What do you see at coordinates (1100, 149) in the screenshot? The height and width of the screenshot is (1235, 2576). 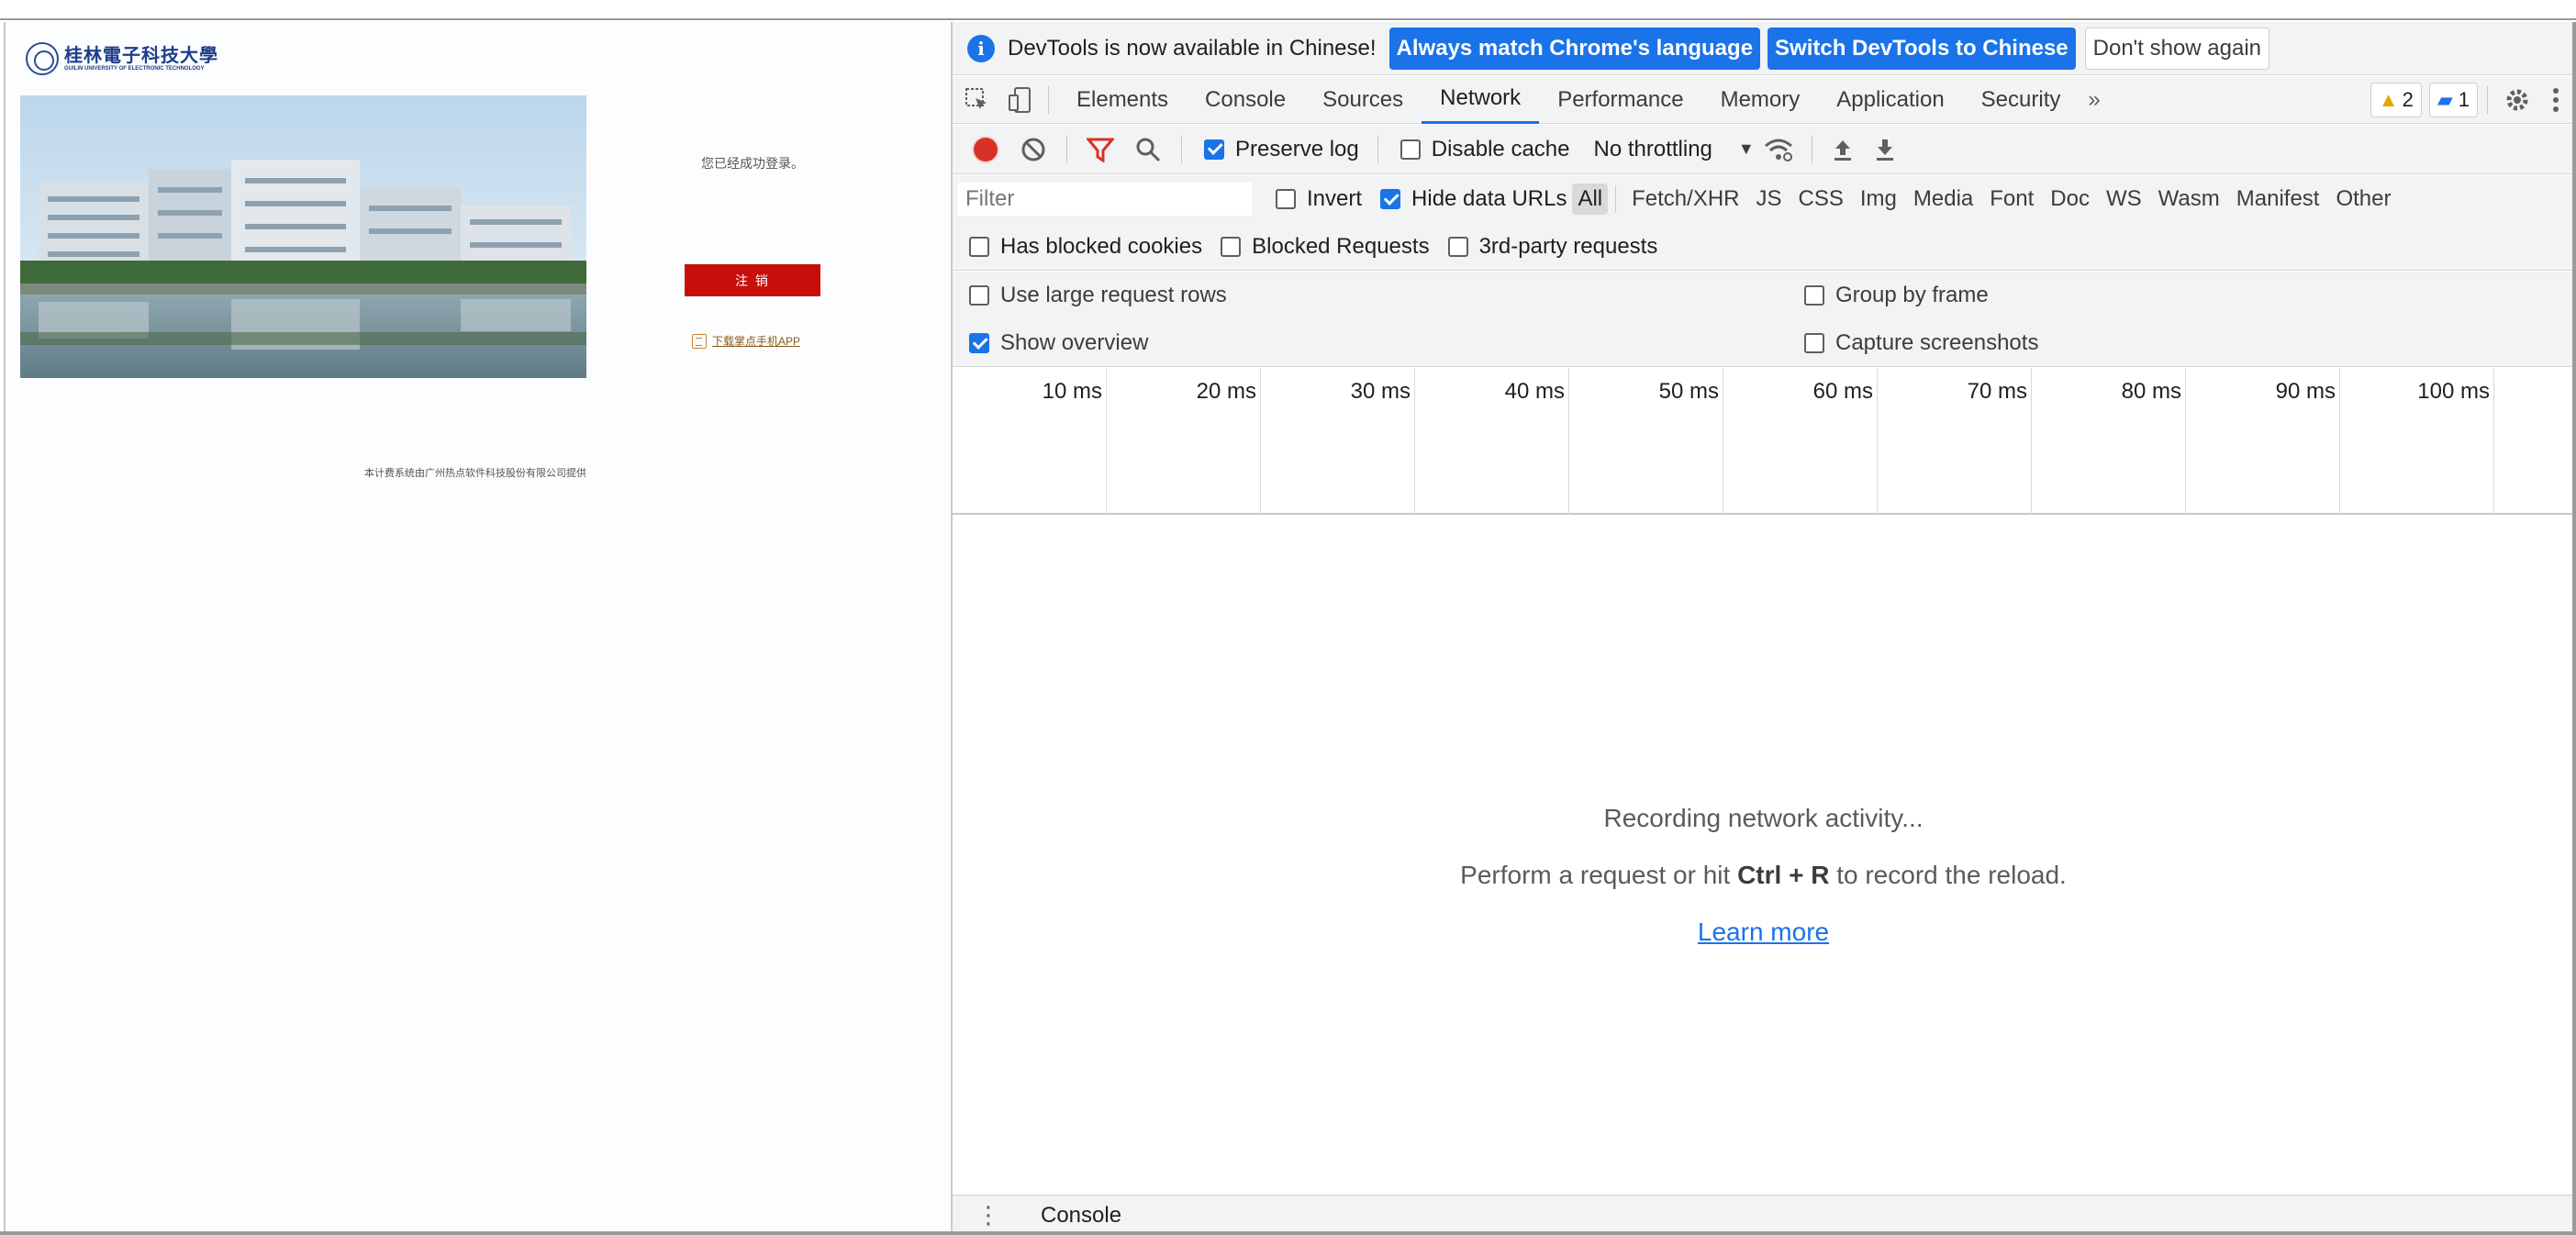 I see `filter-funnel-icon` at bounding box center [1100, 149].